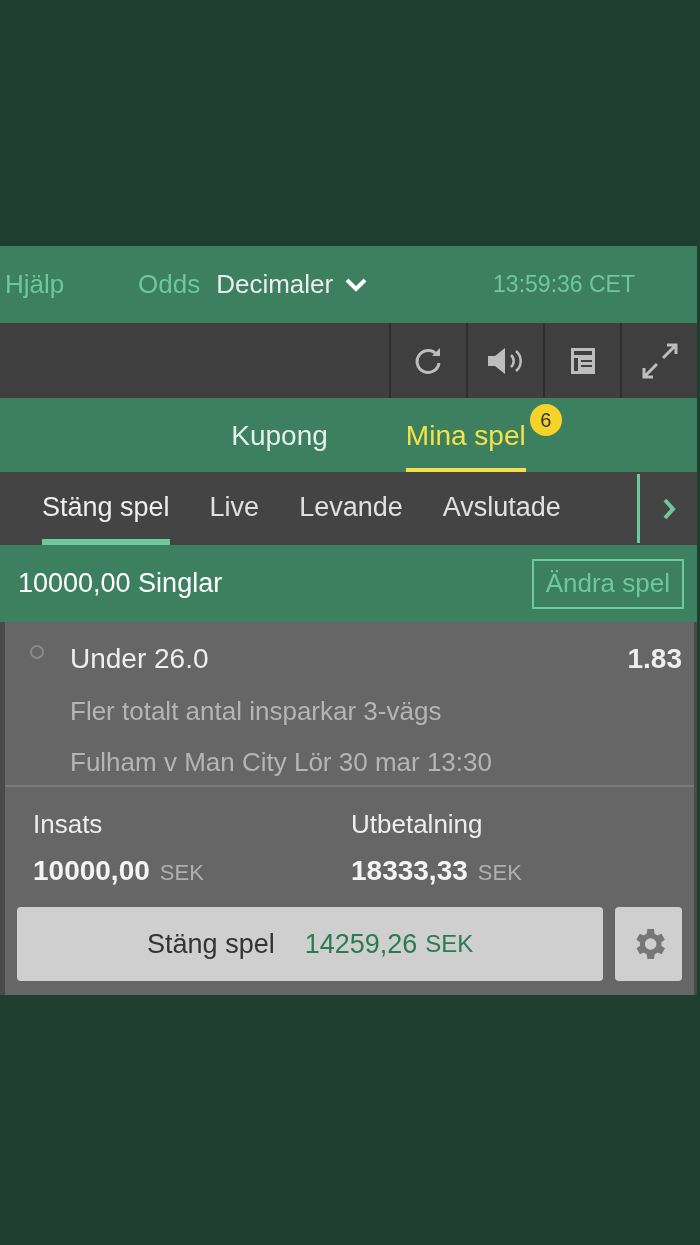 This screenshot has height=1245, width=700. Describe the element at coordinates (648, 944) in the screenshot. I see `settings-button` at that location.